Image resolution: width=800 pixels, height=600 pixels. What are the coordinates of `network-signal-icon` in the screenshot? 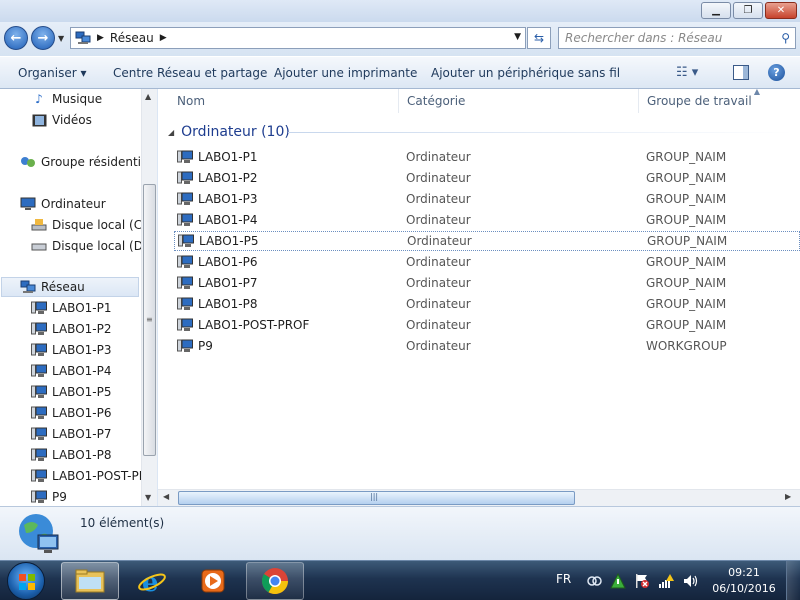 It's located at (666, 581).